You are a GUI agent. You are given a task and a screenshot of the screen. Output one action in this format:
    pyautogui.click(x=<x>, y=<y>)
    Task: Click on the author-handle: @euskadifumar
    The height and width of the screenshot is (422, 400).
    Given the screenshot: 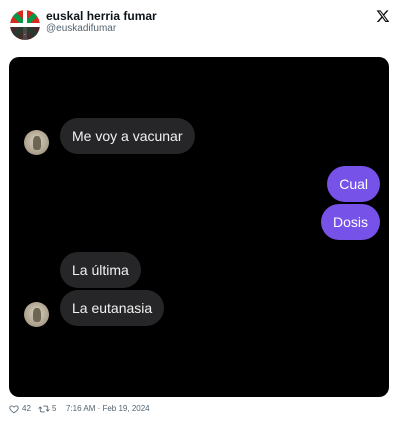 What is the action you would take?
    pyautogui.click(x=81, y=28)
    